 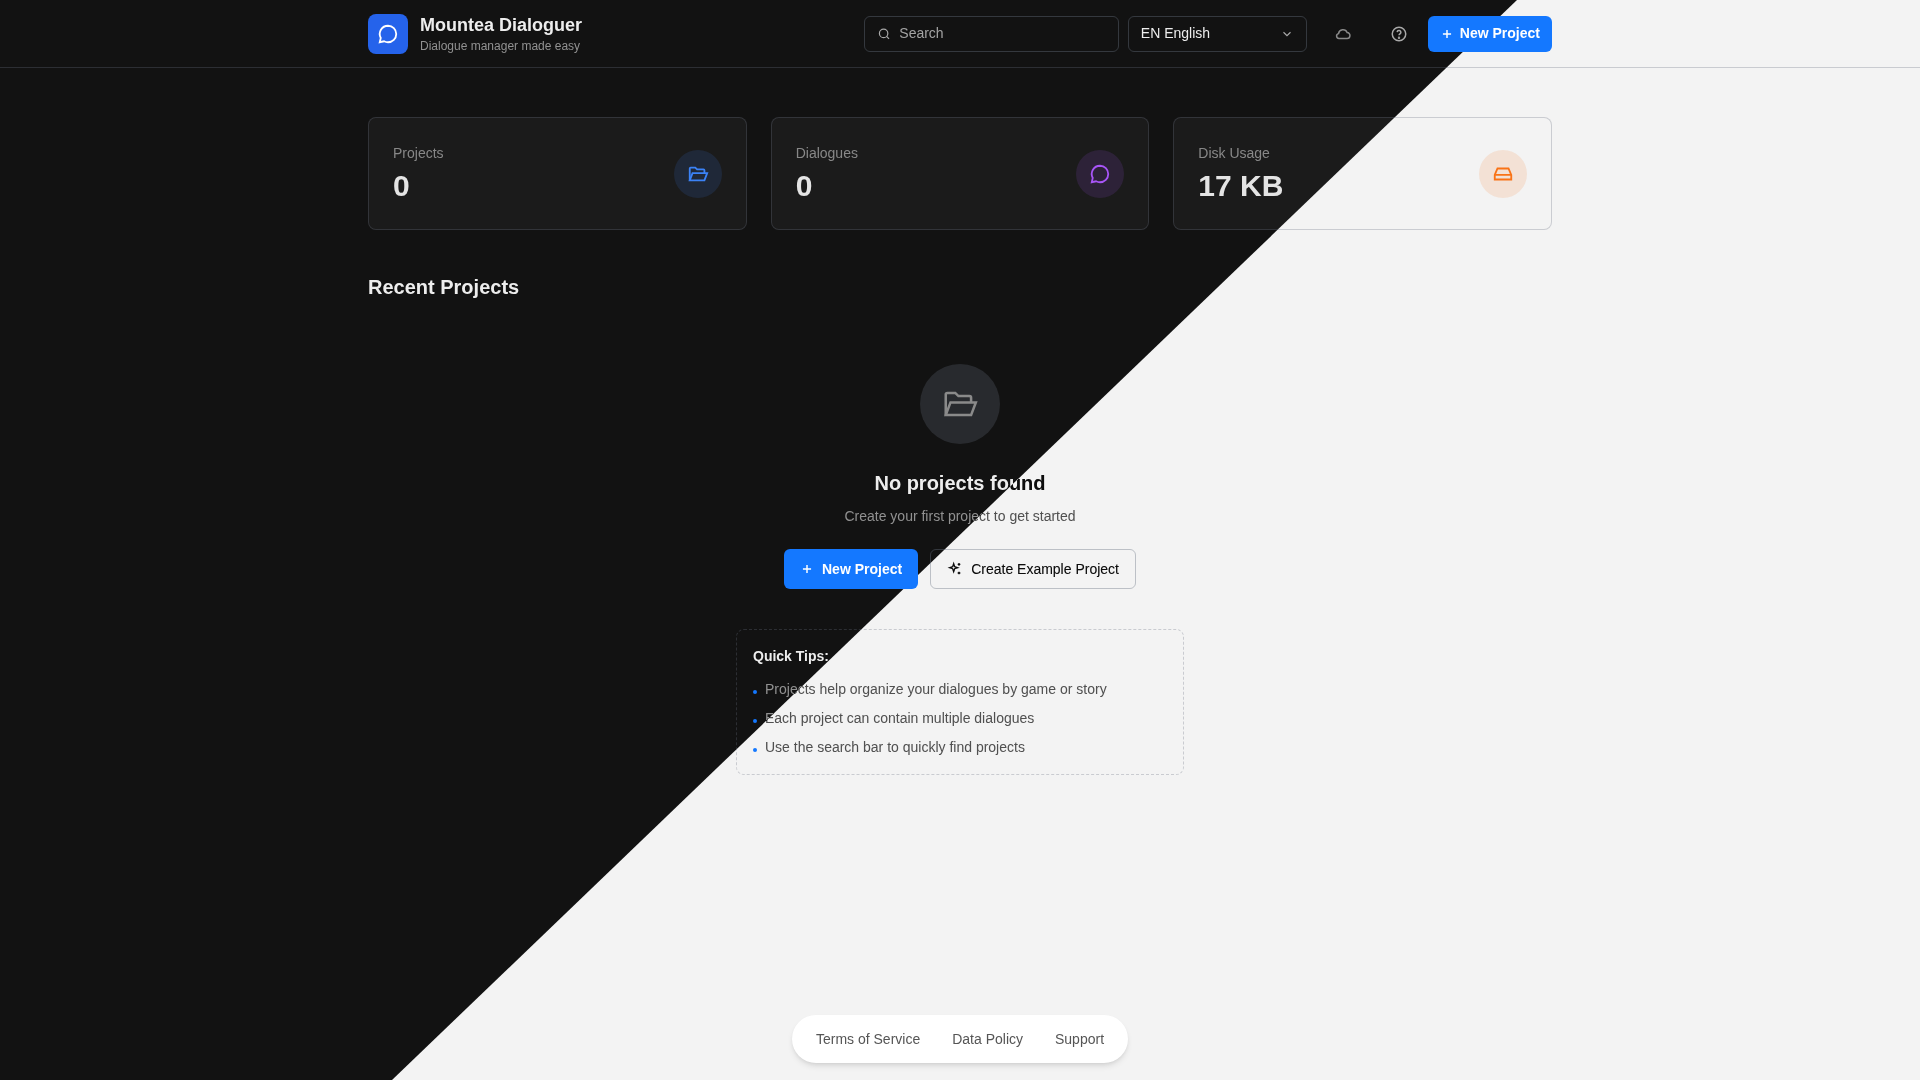 What do you see at coordinates (895, 747) in the screenshot?
I see `tip-text: Use the search bar to quickly find projects` at bounding box center [895, 747].